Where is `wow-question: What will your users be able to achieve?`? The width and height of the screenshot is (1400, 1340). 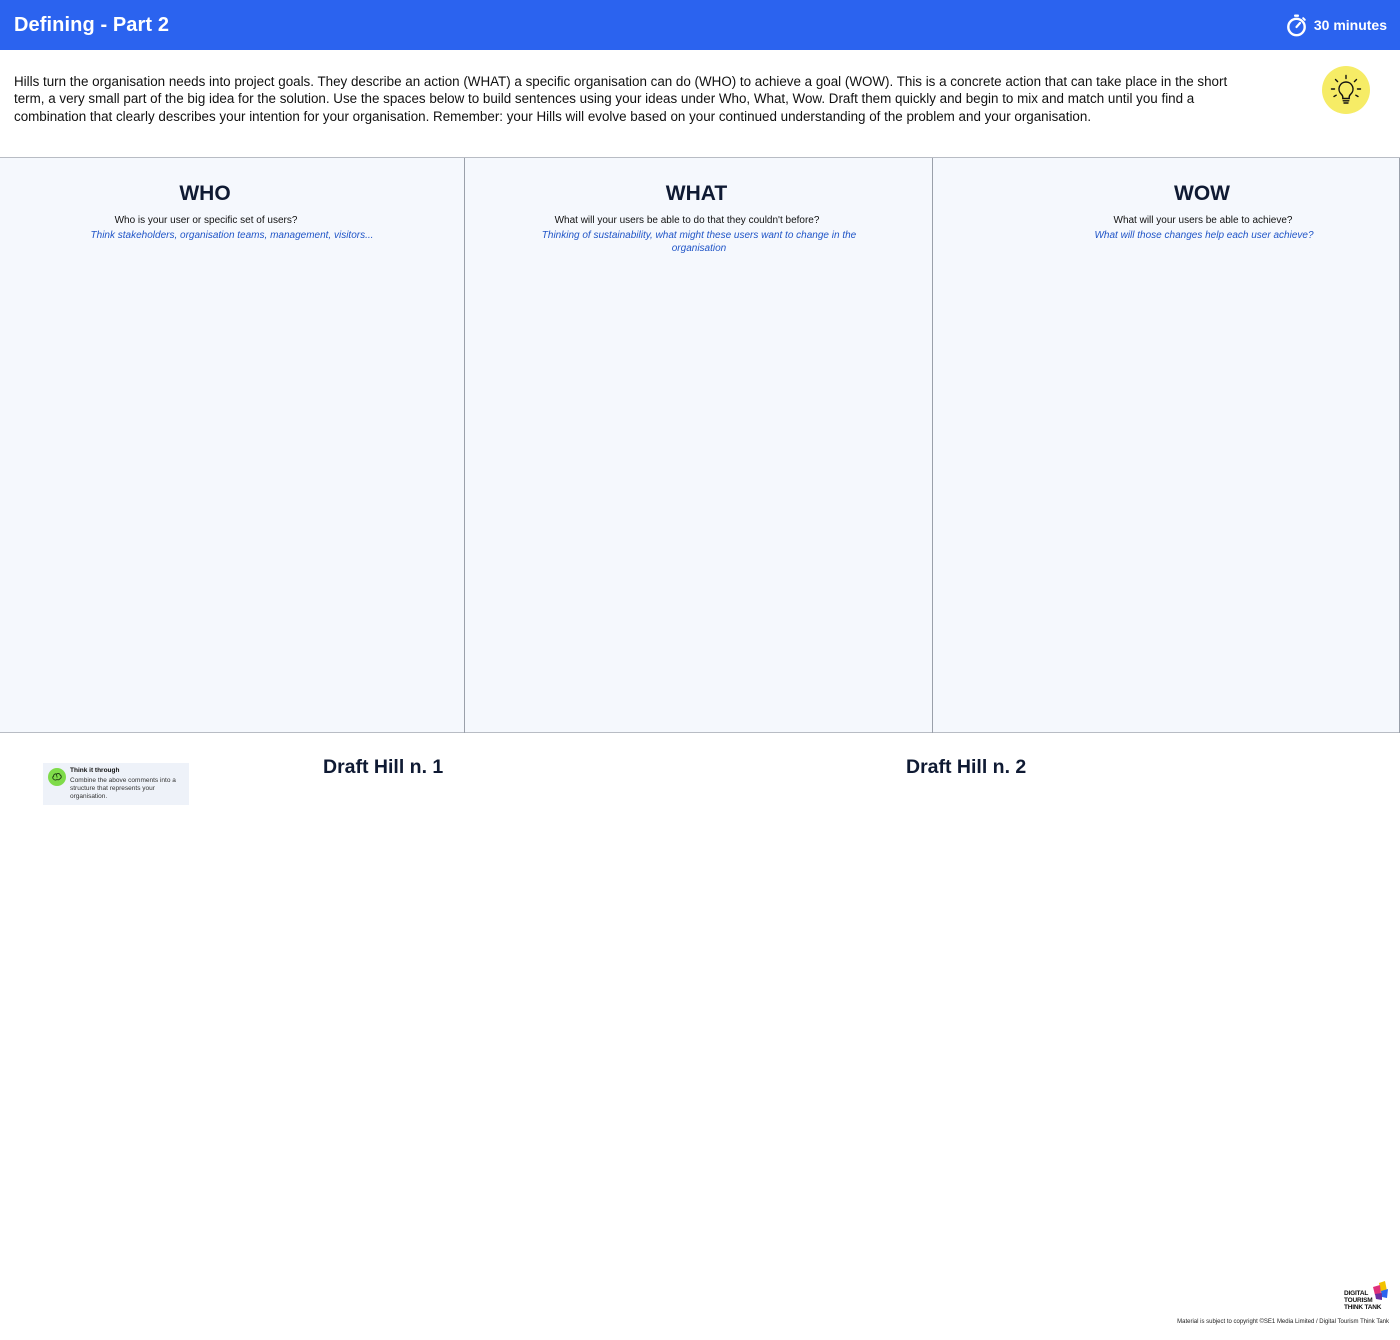 wow-question: What will your users be able to achieve? is located at coordinates (1203, 220).